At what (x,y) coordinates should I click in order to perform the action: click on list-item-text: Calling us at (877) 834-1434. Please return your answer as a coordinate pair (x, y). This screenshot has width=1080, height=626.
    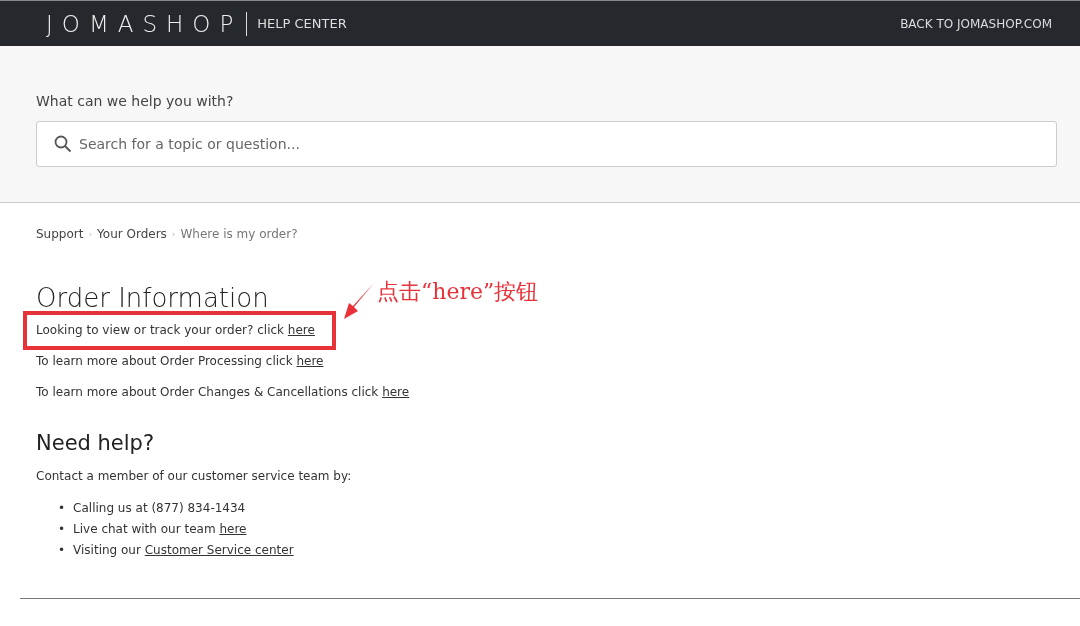
    Looking at the image, I should click on (159, 508).